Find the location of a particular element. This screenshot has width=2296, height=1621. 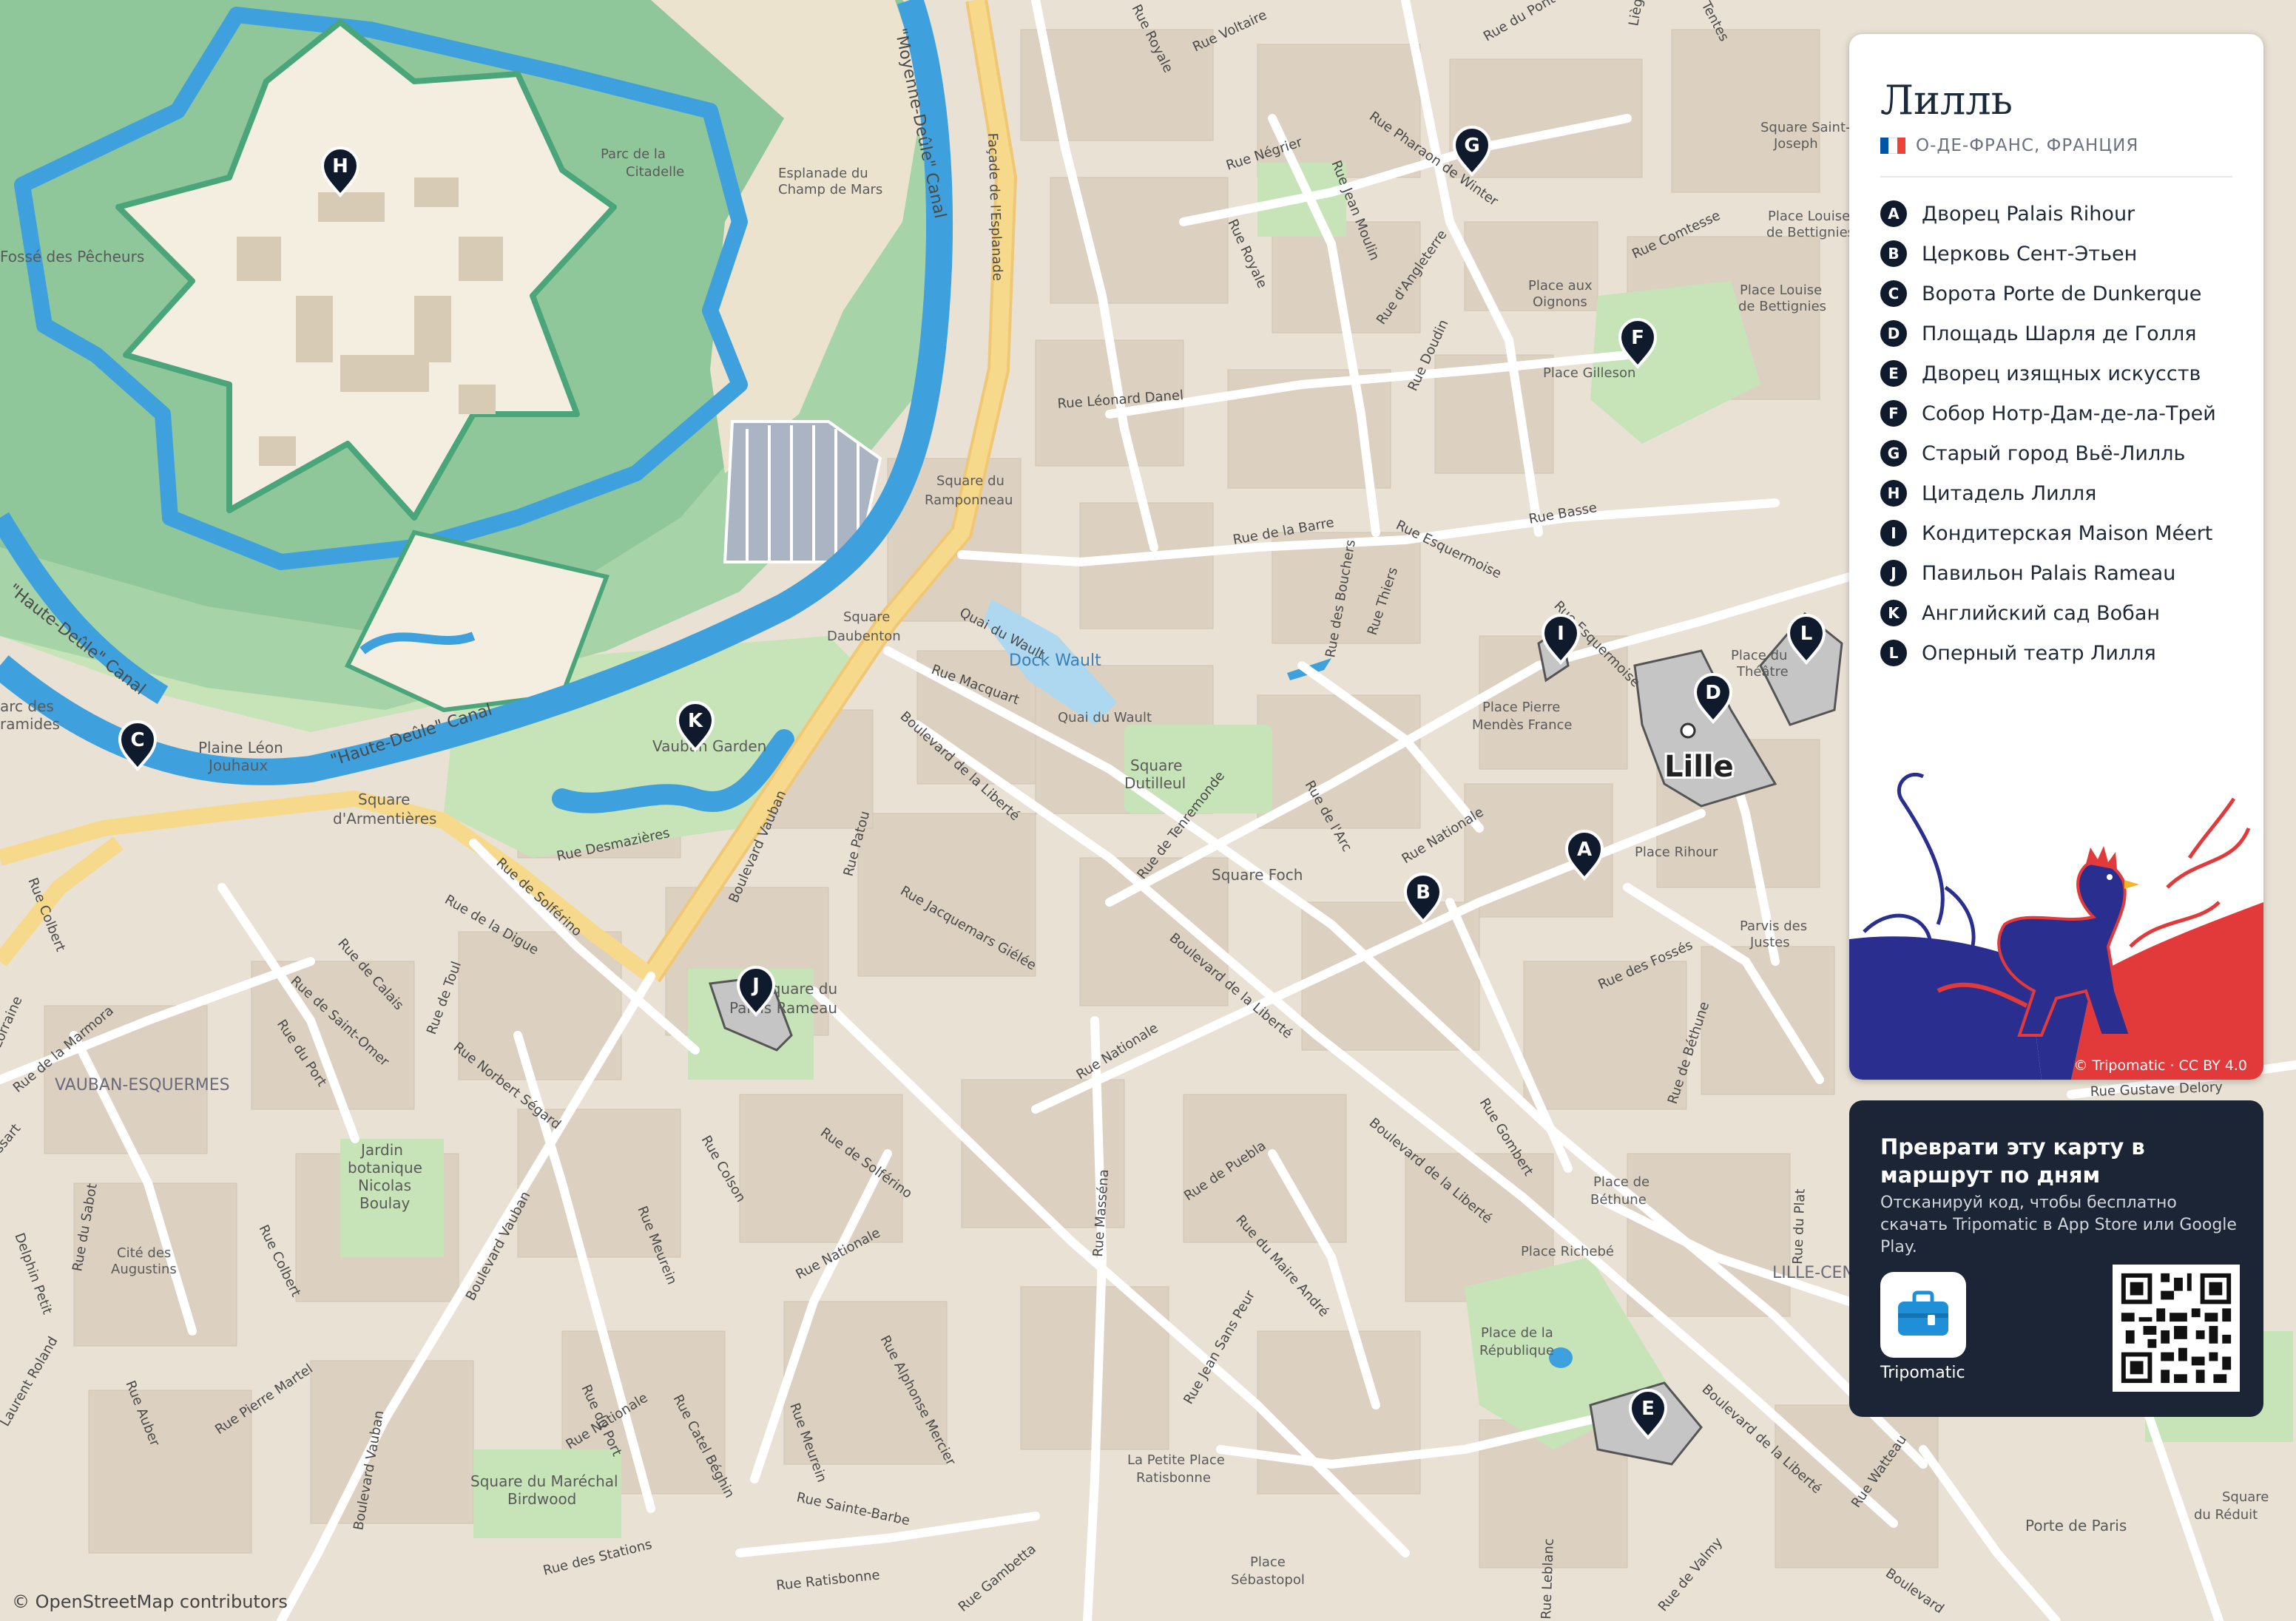

marker-letter: B is located at coordinates (1423, 893).